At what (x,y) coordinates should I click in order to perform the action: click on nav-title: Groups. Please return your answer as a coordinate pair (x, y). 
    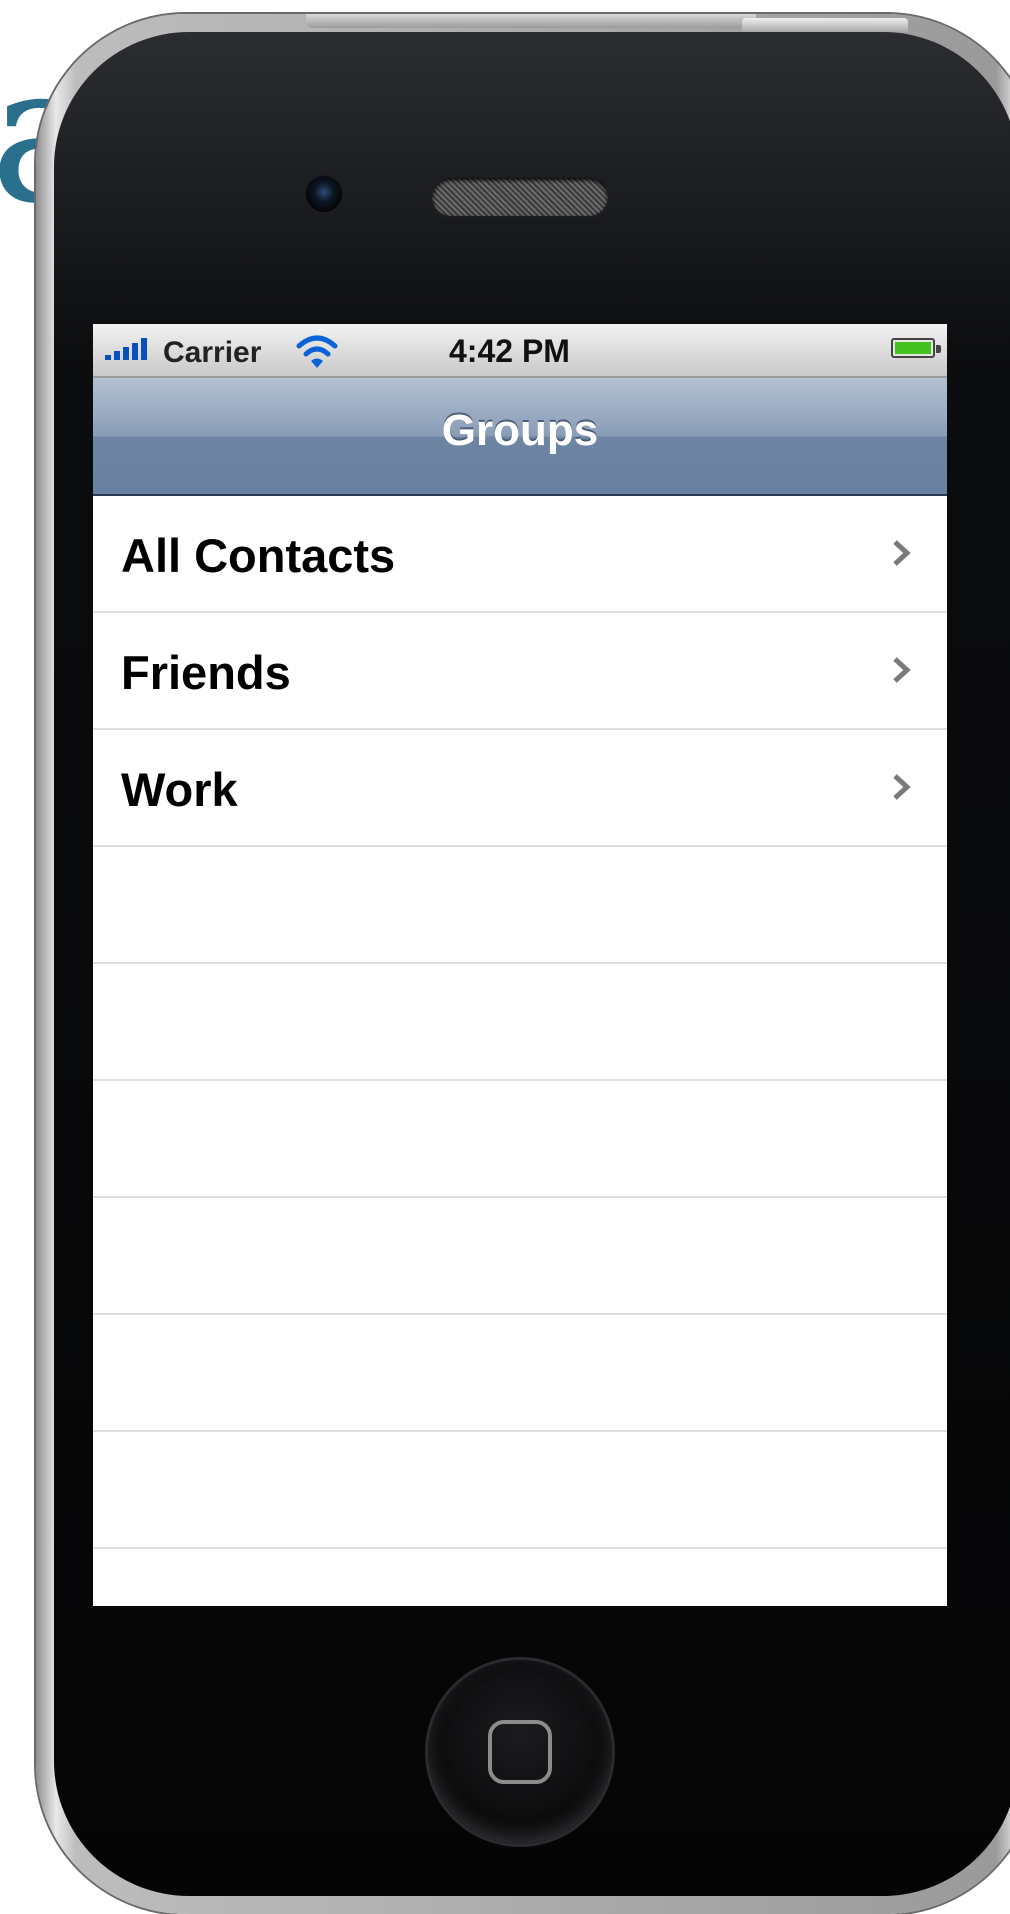
    Looking at the image, I should click on (520, 430).